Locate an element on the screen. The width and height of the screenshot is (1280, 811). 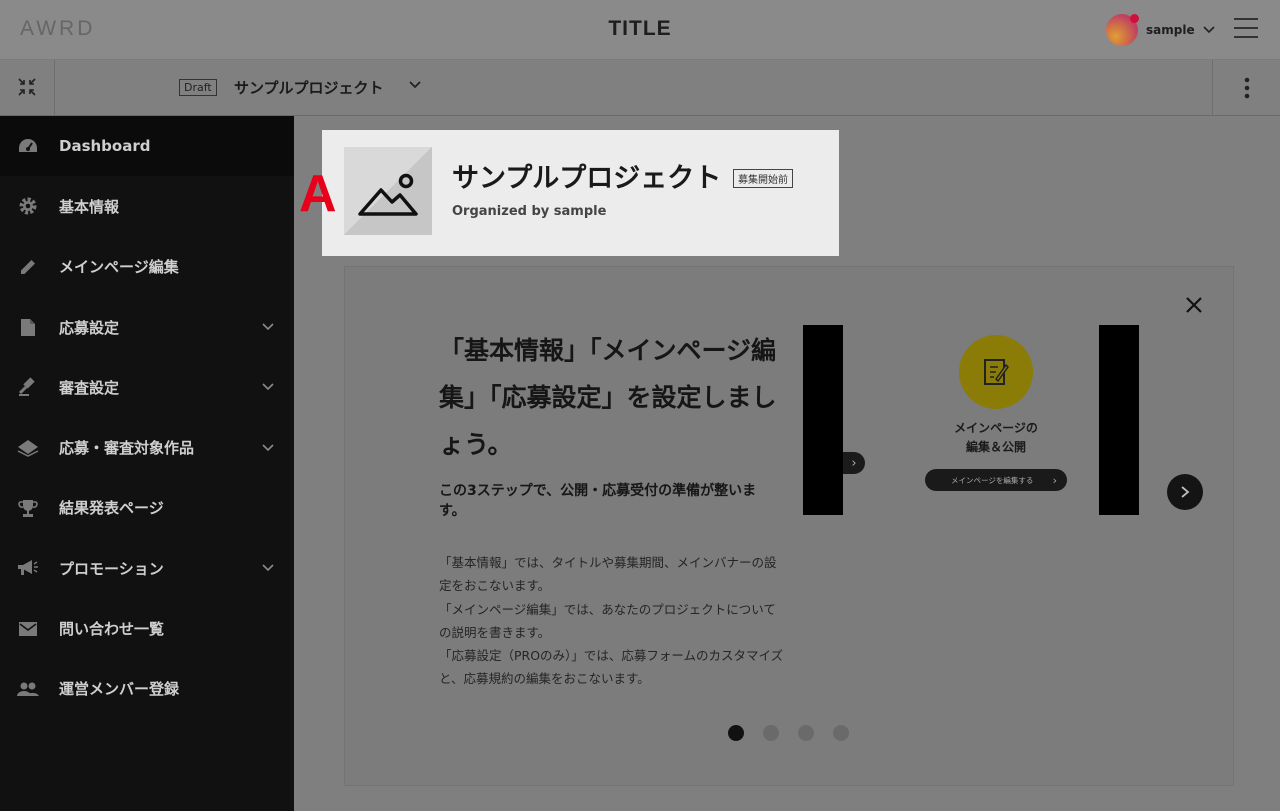
onboarding-heading: 「基本情報」「メインページ編 集」「応募設定」を設定しまし ょう。 is located at coordinates (609, 397).